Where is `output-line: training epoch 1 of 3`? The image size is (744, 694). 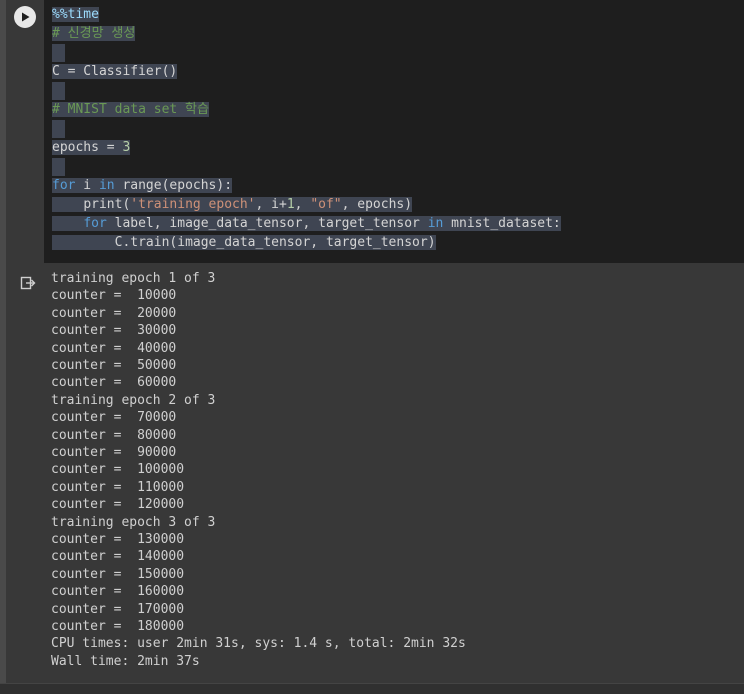 output-line: training epoch 1 of 3 is located at coordinates (133, 278).